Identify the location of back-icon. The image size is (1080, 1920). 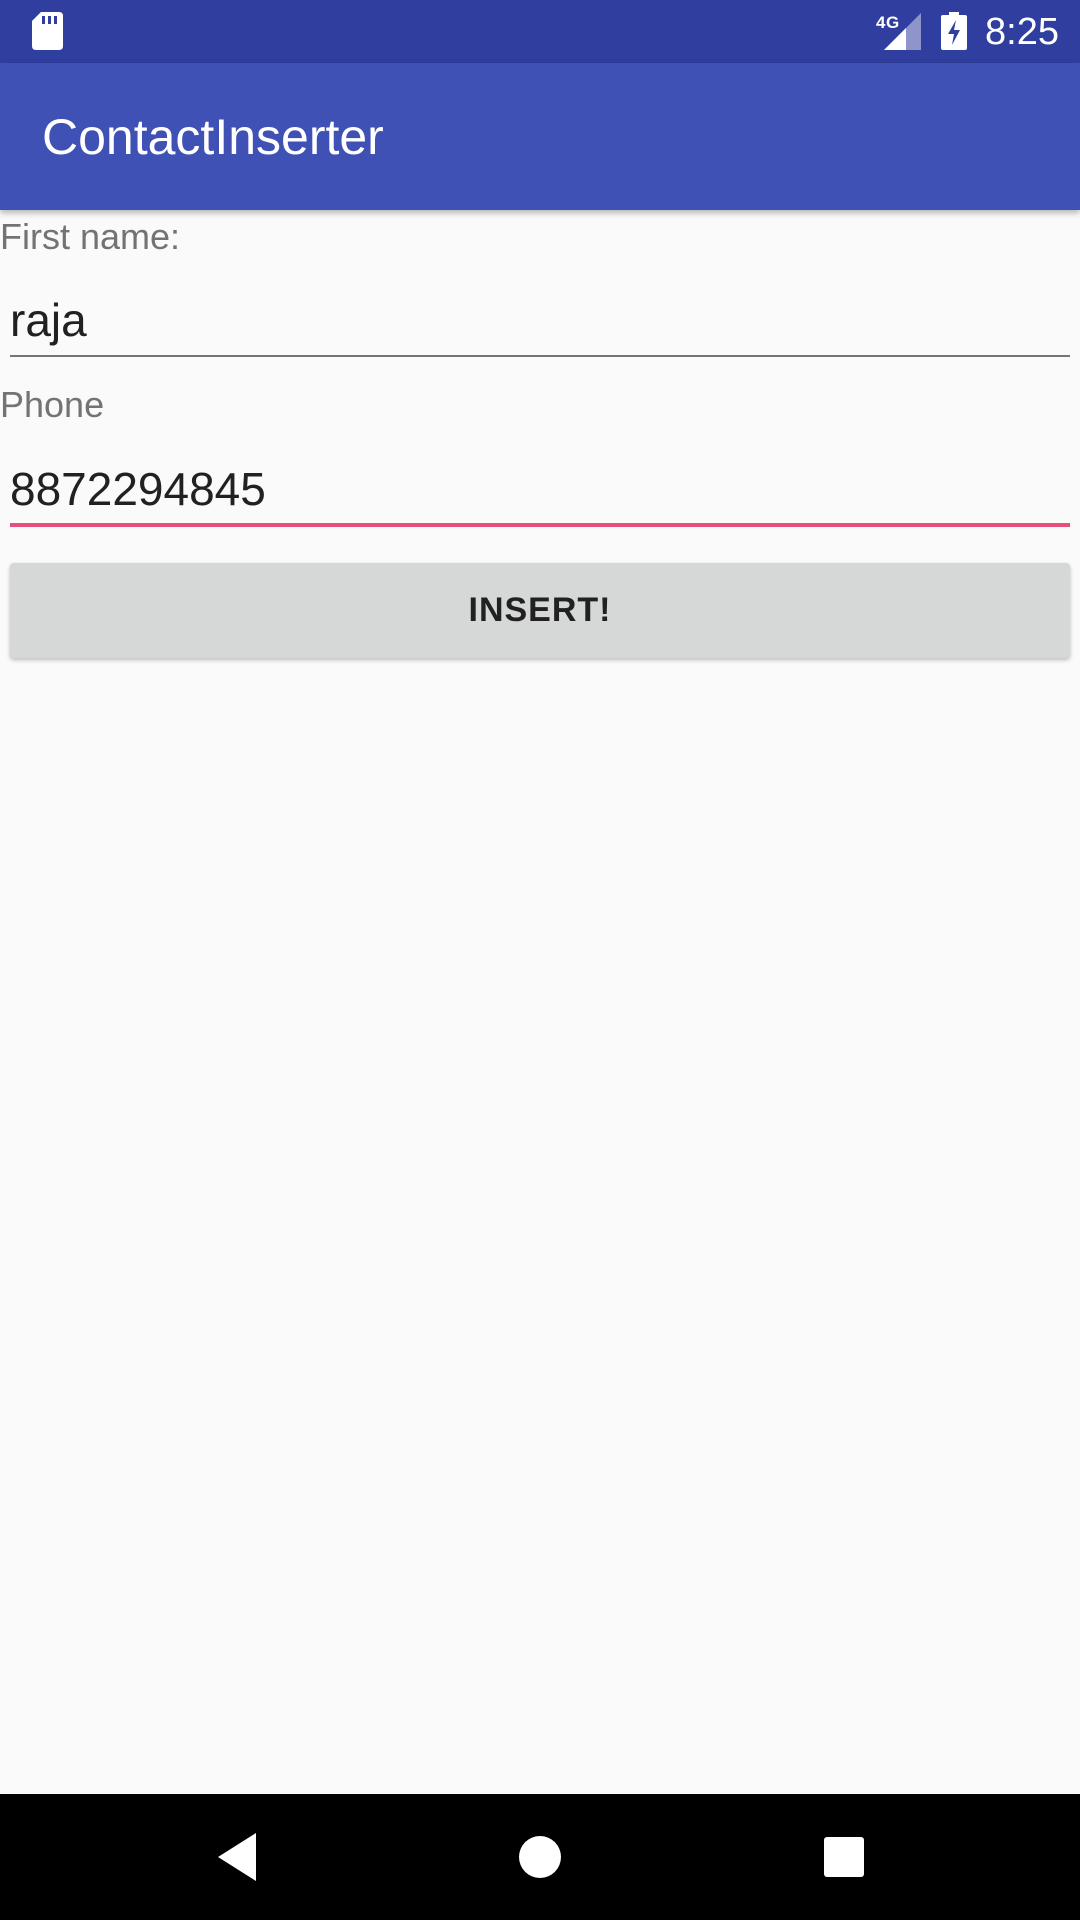
(238, 1857).